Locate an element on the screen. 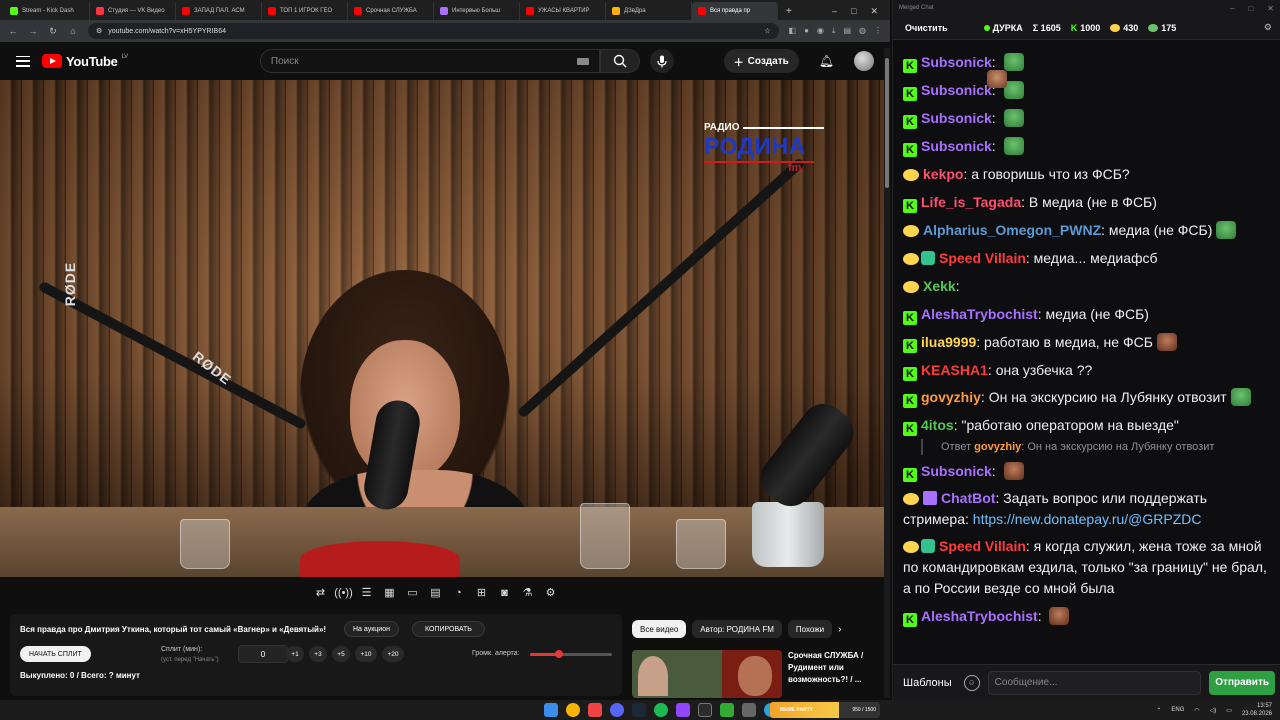  add-5-button: +5 is located at coordinates (341, 654).